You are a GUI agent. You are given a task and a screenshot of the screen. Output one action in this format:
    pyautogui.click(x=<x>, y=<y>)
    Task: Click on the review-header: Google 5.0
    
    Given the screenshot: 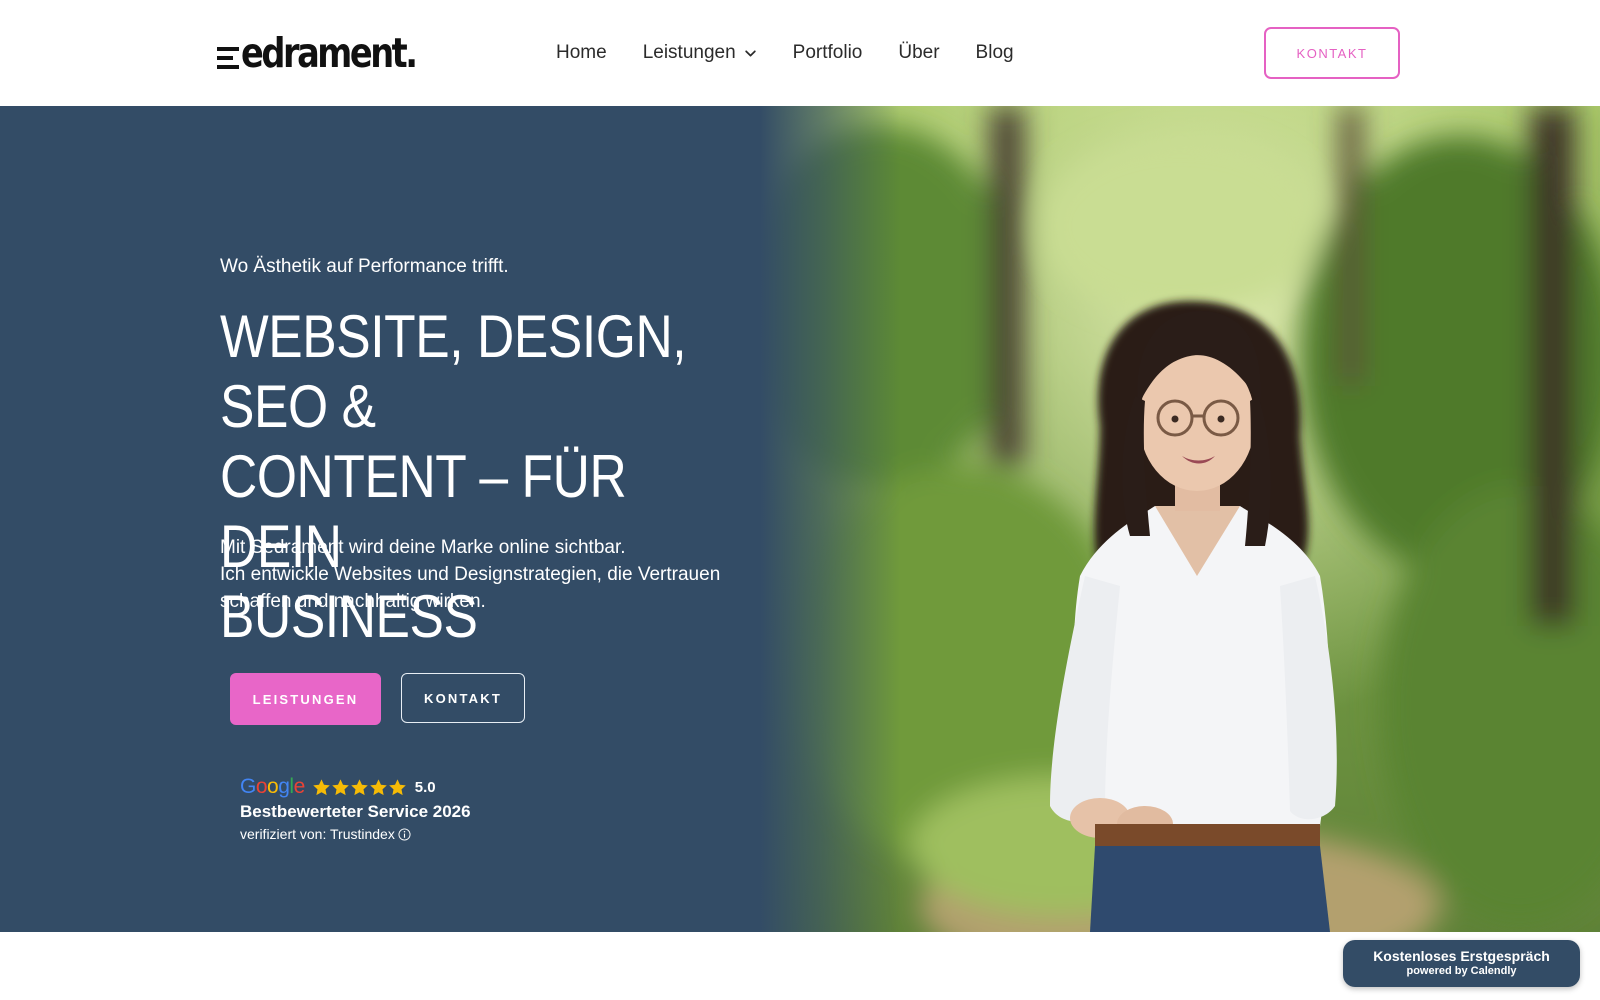 What is the action you would take?
    pyautogui.click(x=370, y=787)
    